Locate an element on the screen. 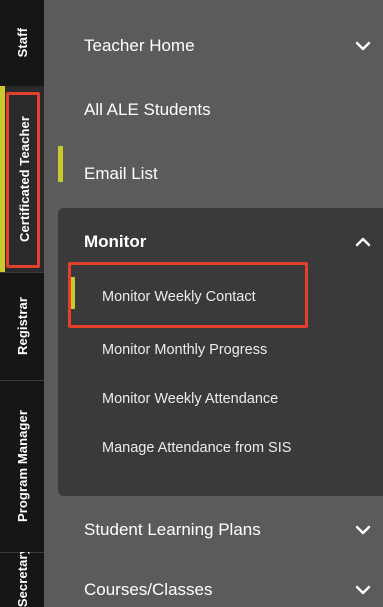 The height and width of the screenshot is (607, 383). menu-item-email-list: Email List is located at coordinates (213, 174).